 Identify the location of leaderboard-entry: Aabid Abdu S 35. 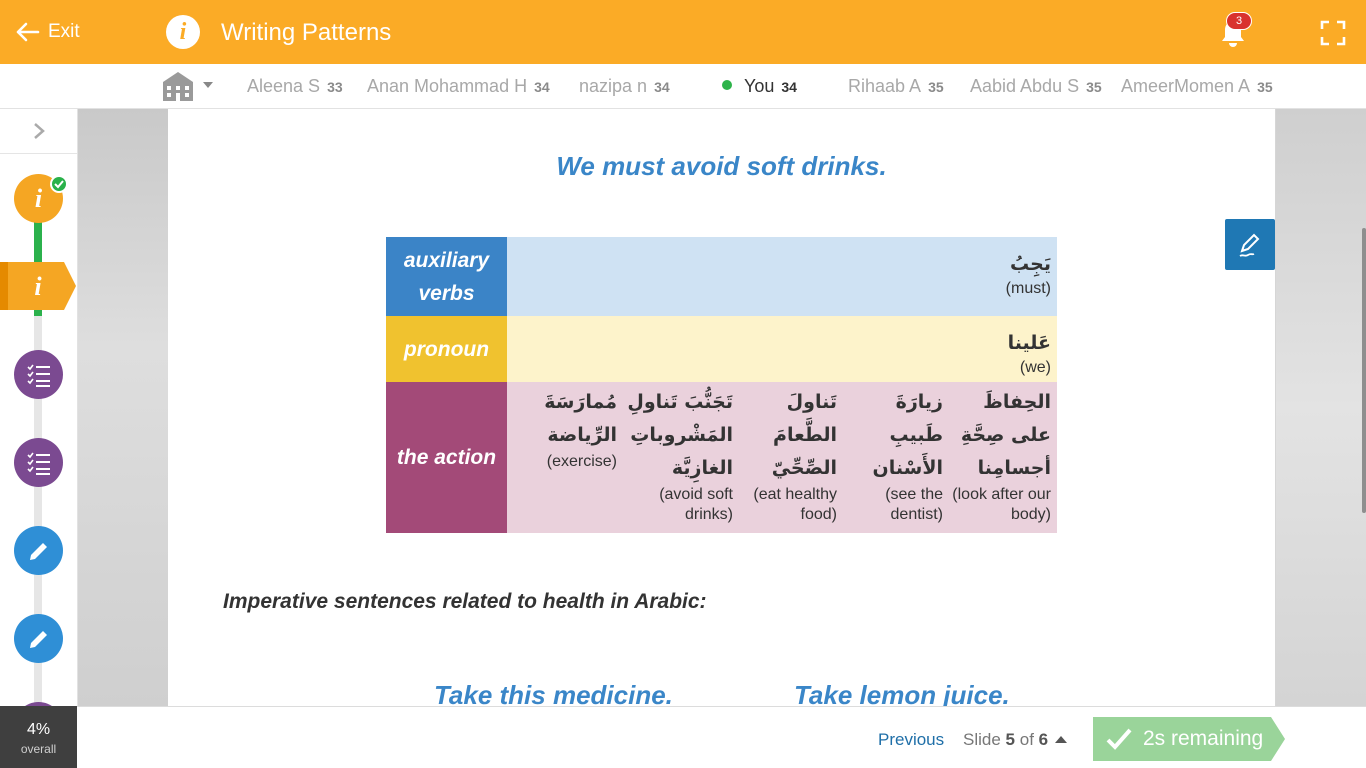
(1036, 86).